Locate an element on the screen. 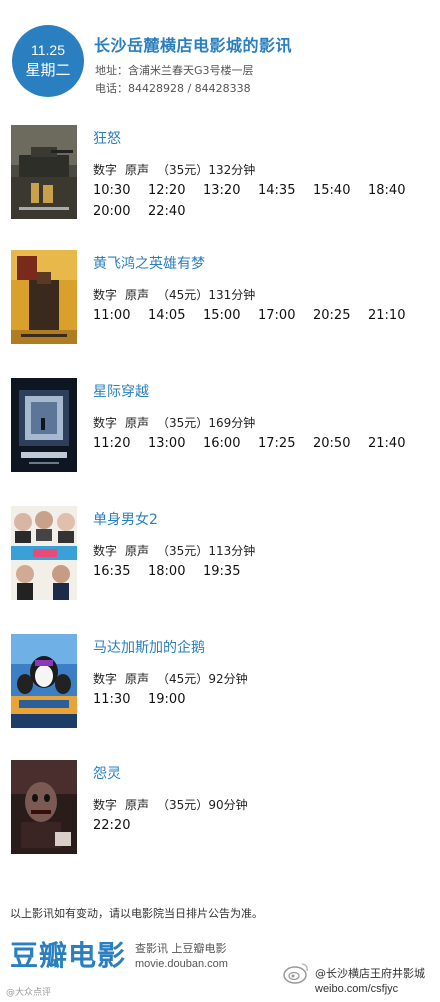 The width and height of the screenshot is (440, 1002). movie-item: 怨灵 数字 原声 （35元）90分钟 22:20 is located at coordinates (220, 820).